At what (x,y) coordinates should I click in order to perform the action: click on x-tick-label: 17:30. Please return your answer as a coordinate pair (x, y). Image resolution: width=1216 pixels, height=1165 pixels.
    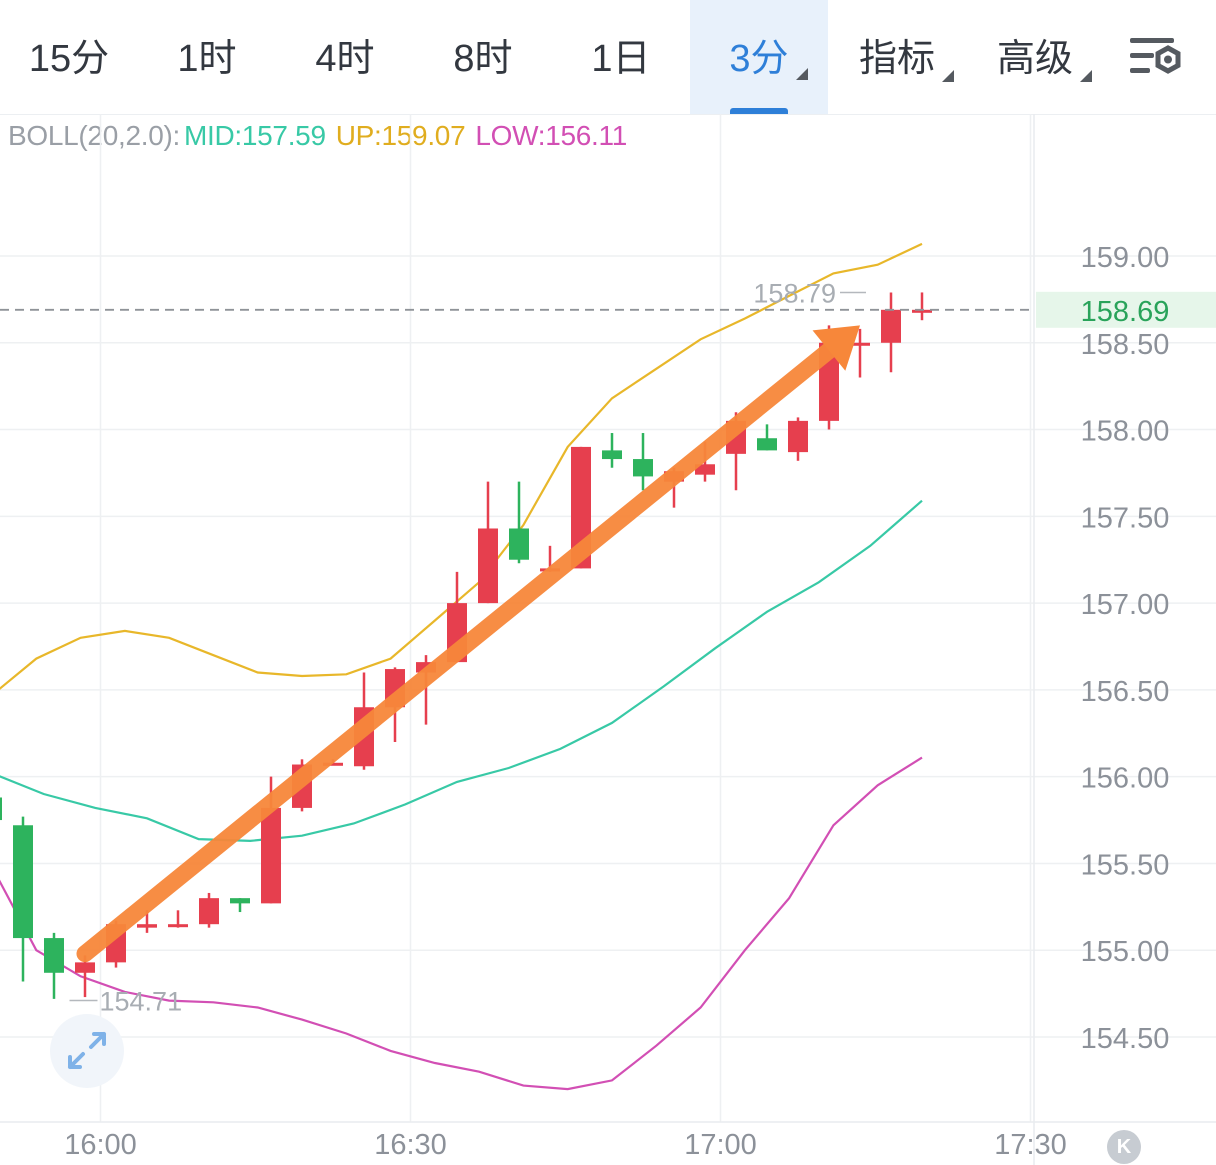
    Looking at the image, I should click on (1030, 1145).